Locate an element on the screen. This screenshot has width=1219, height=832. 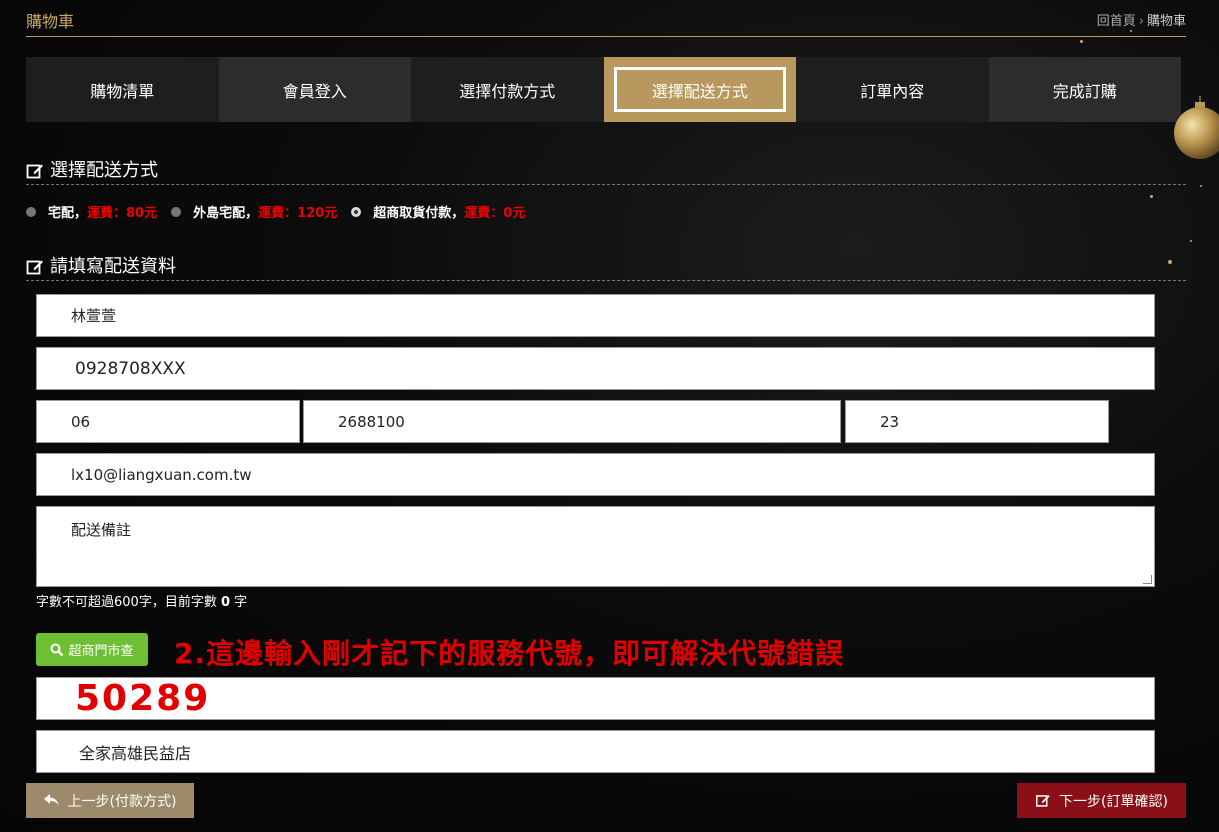
shipping-option-island: 外島宅配， 運費：120元 is located at coordinates (254, 211).